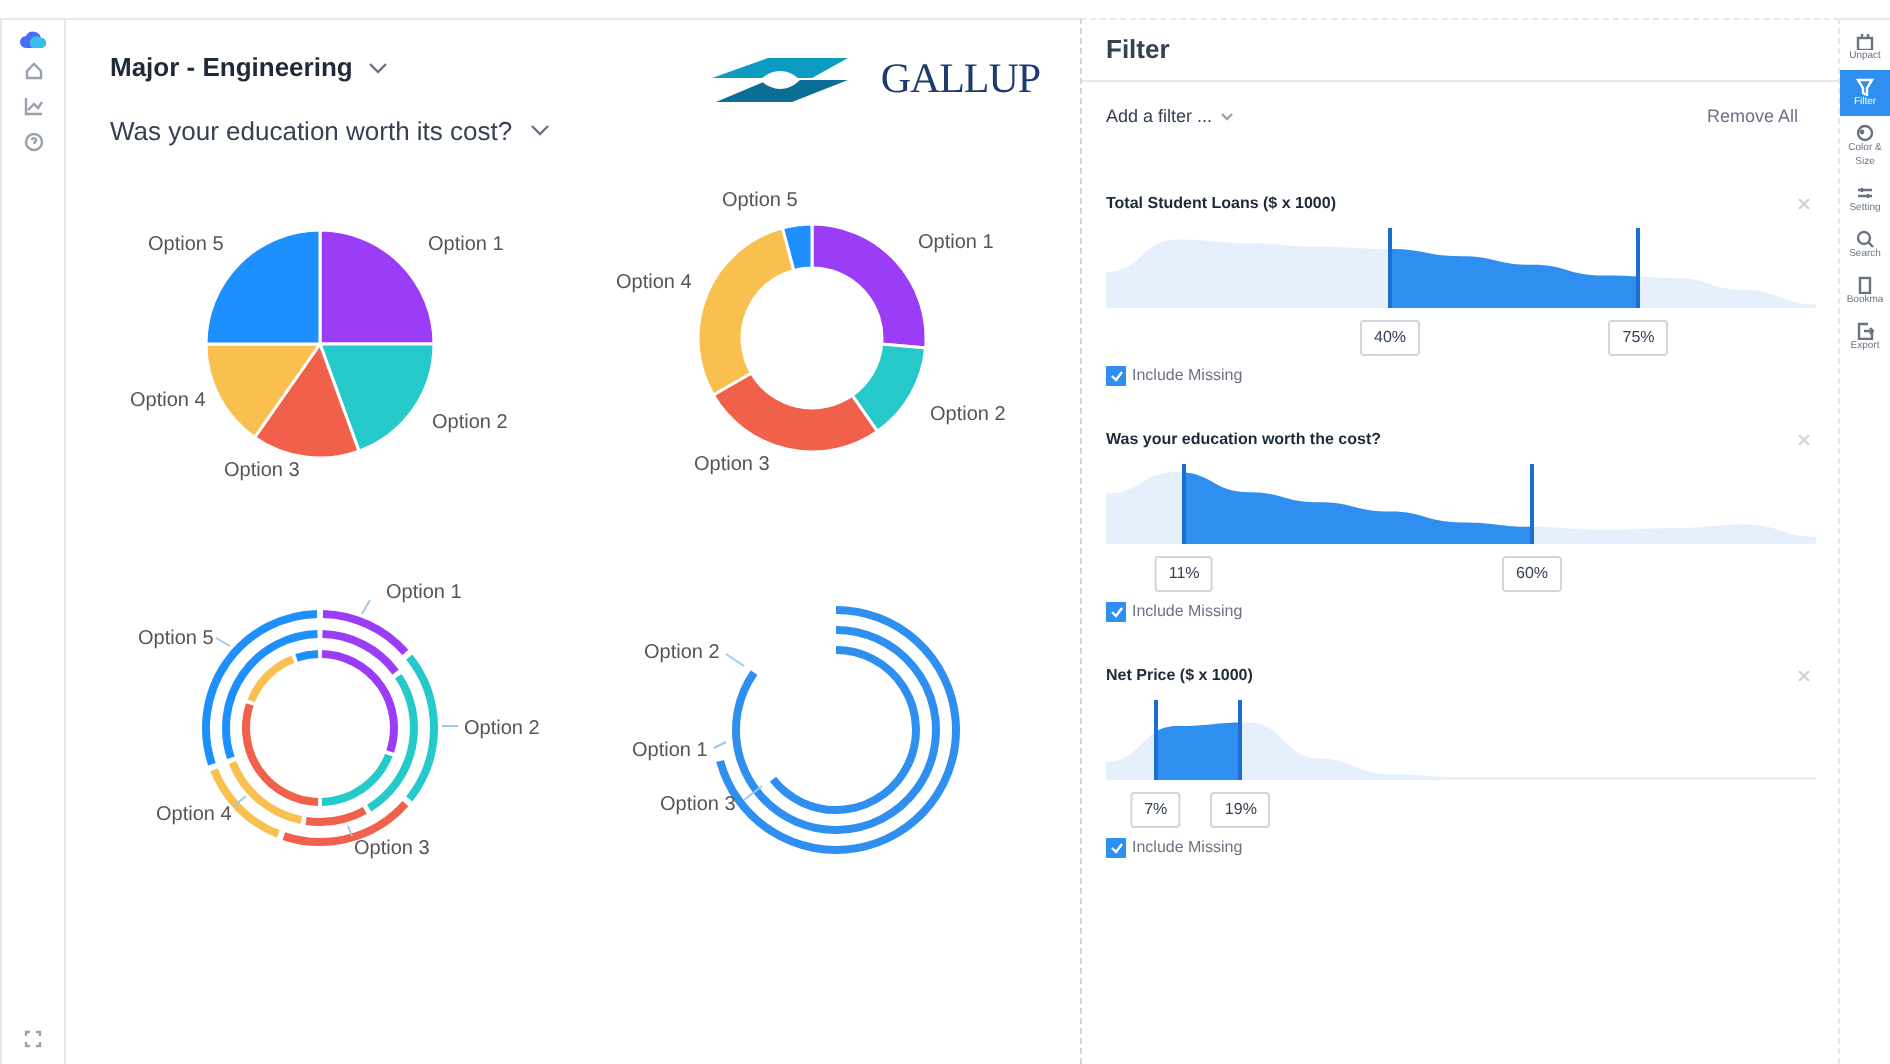 This screenshot has width=1890, height=1064. I want to click on swoosh-logo-icon, so click(780, 79).